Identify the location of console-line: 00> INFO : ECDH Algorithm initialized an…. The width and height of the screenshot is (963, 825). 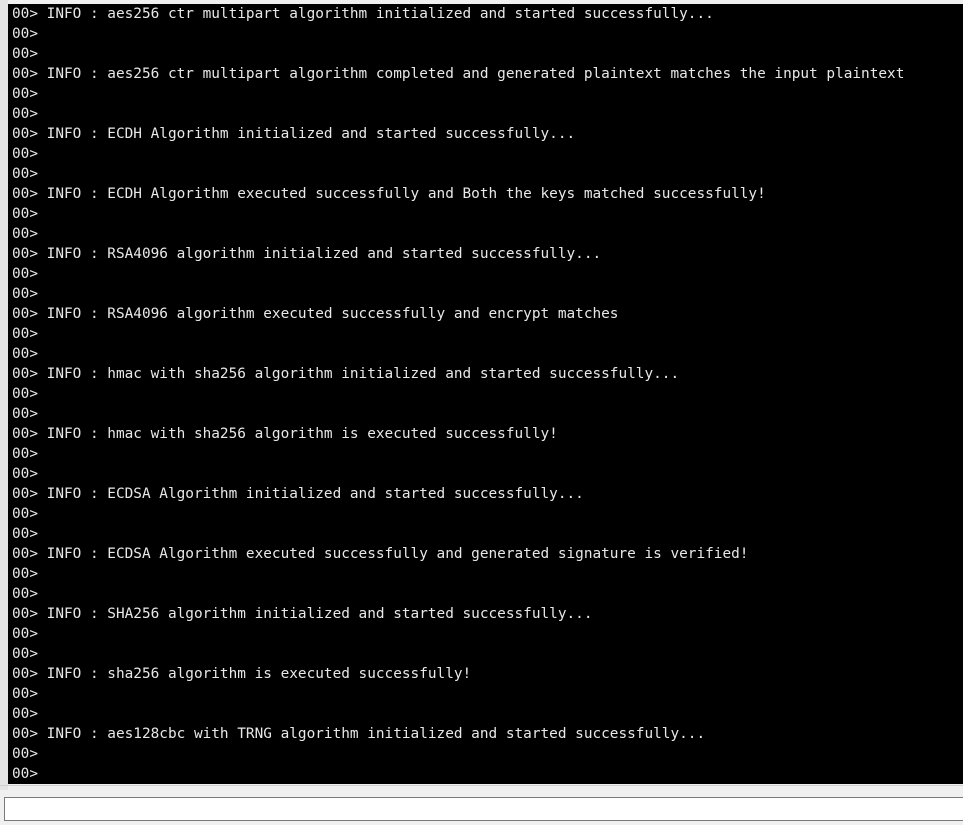
(294, 134).